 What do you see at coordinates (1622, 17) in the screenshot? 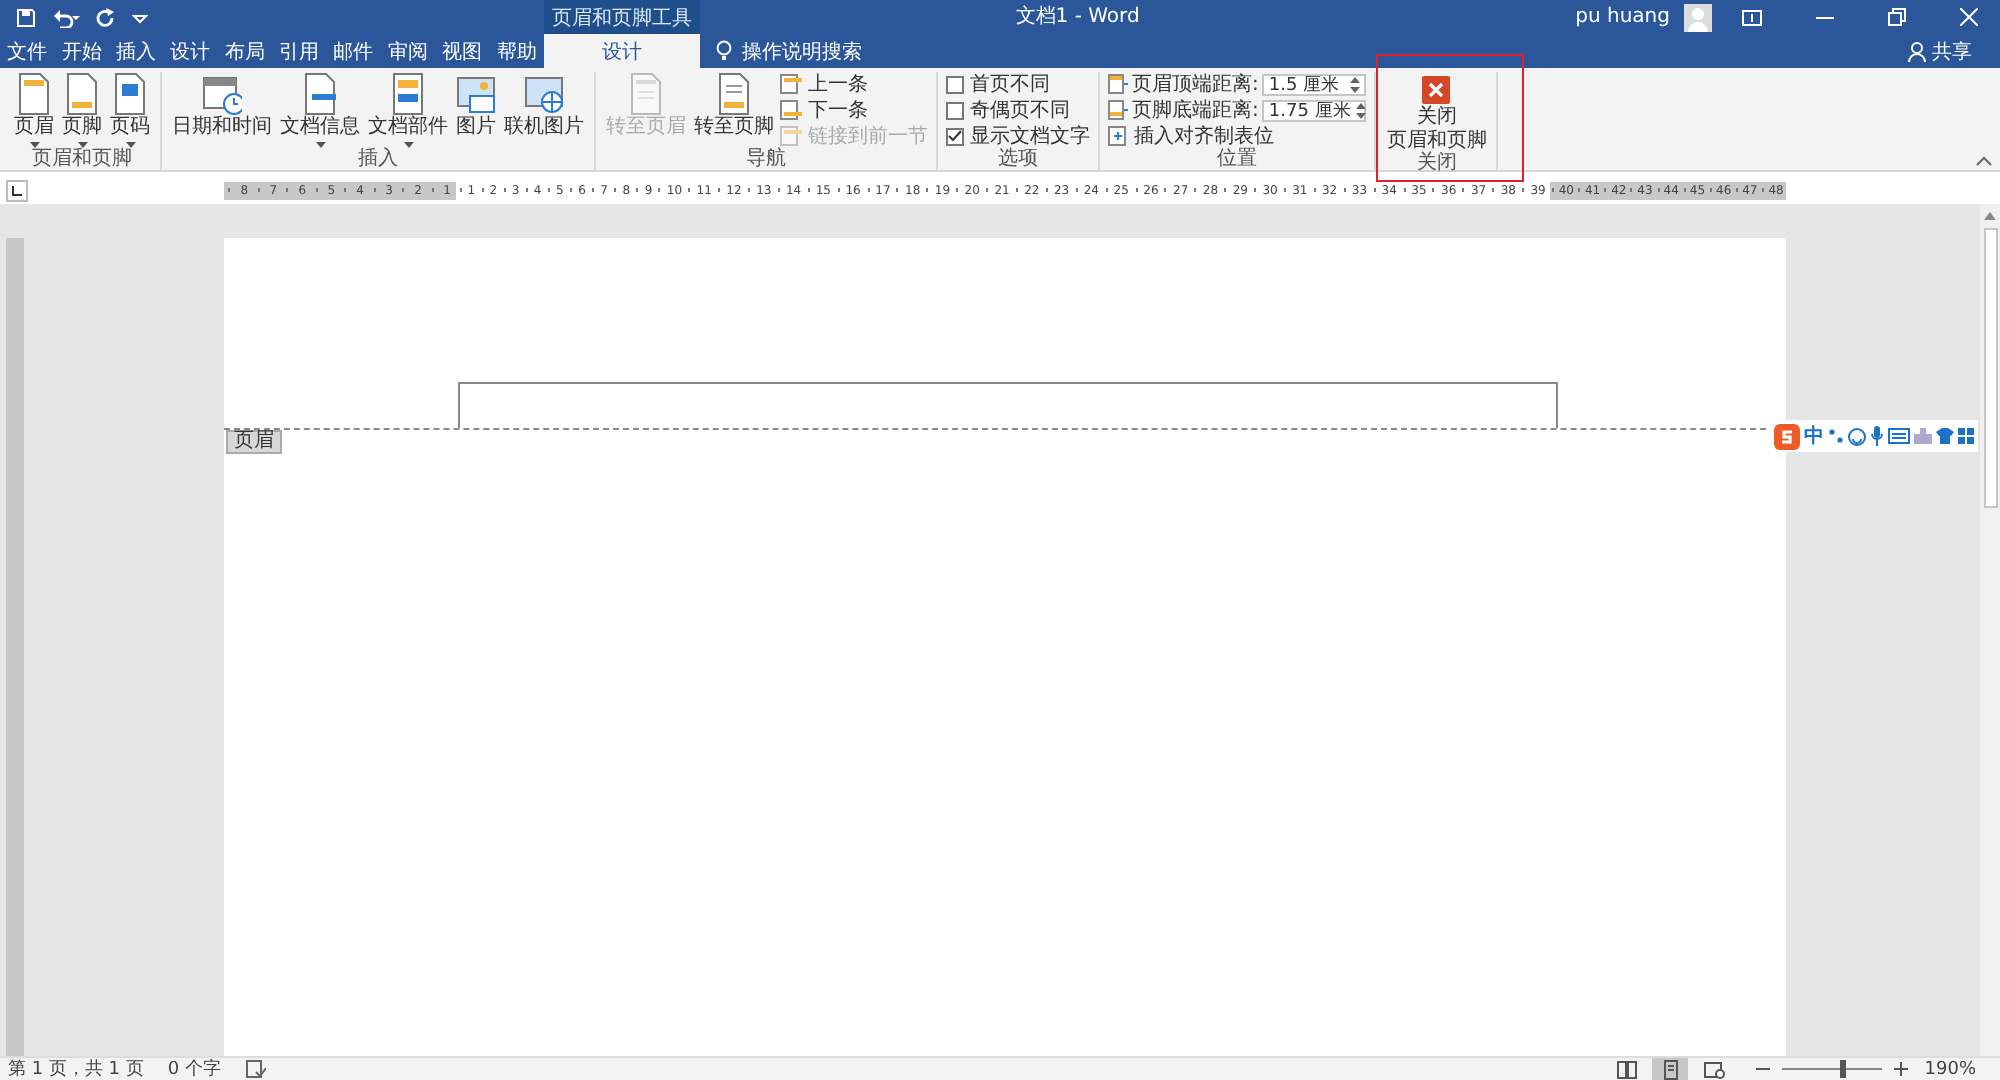
I see `user-name: pu huang` at bounding box center [1622, 17].